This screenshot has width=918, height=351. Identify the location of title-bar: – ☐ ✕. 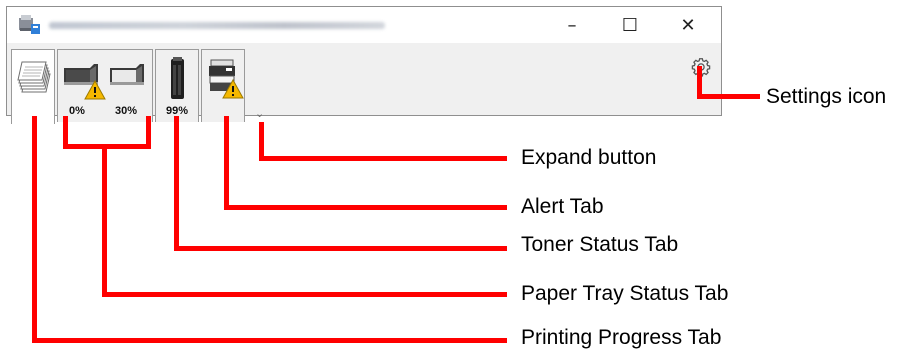
(364, 25).